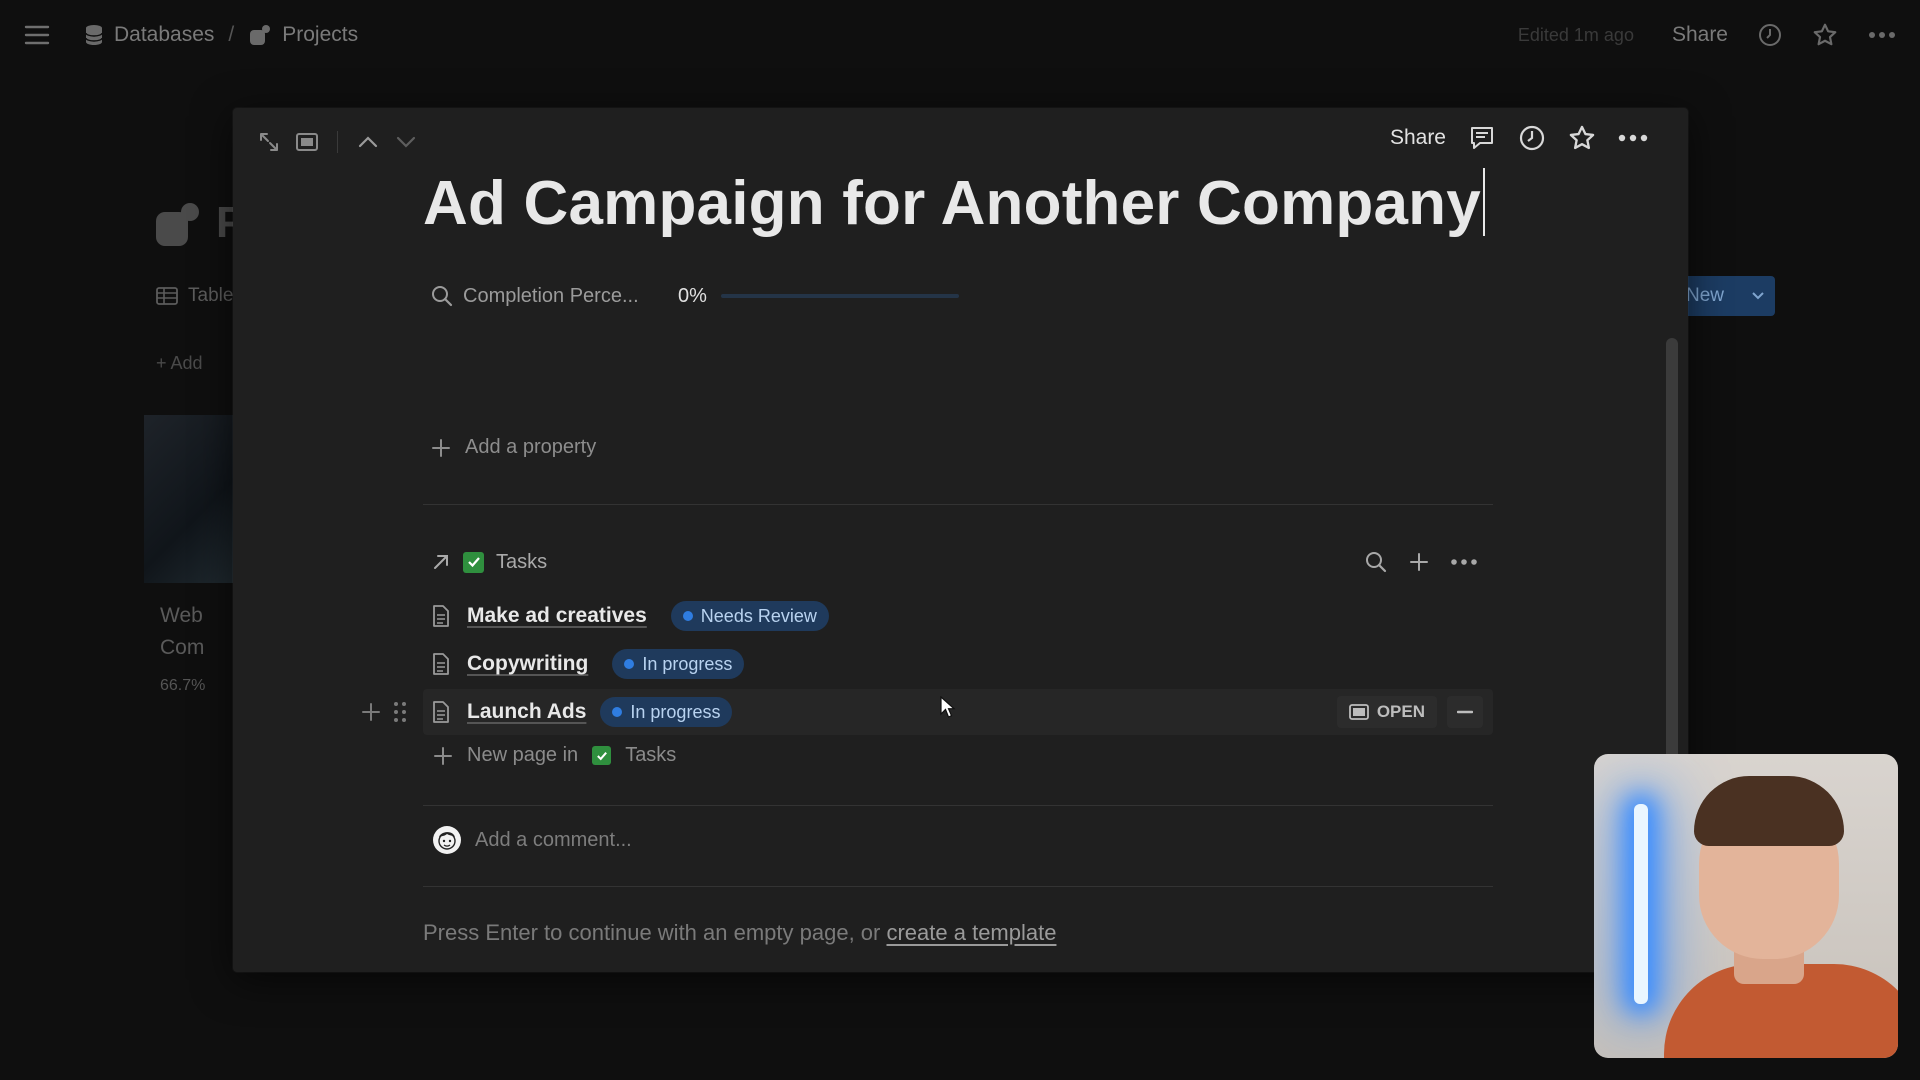  I want to click on view-tab-table: Table, so click(194, 296).